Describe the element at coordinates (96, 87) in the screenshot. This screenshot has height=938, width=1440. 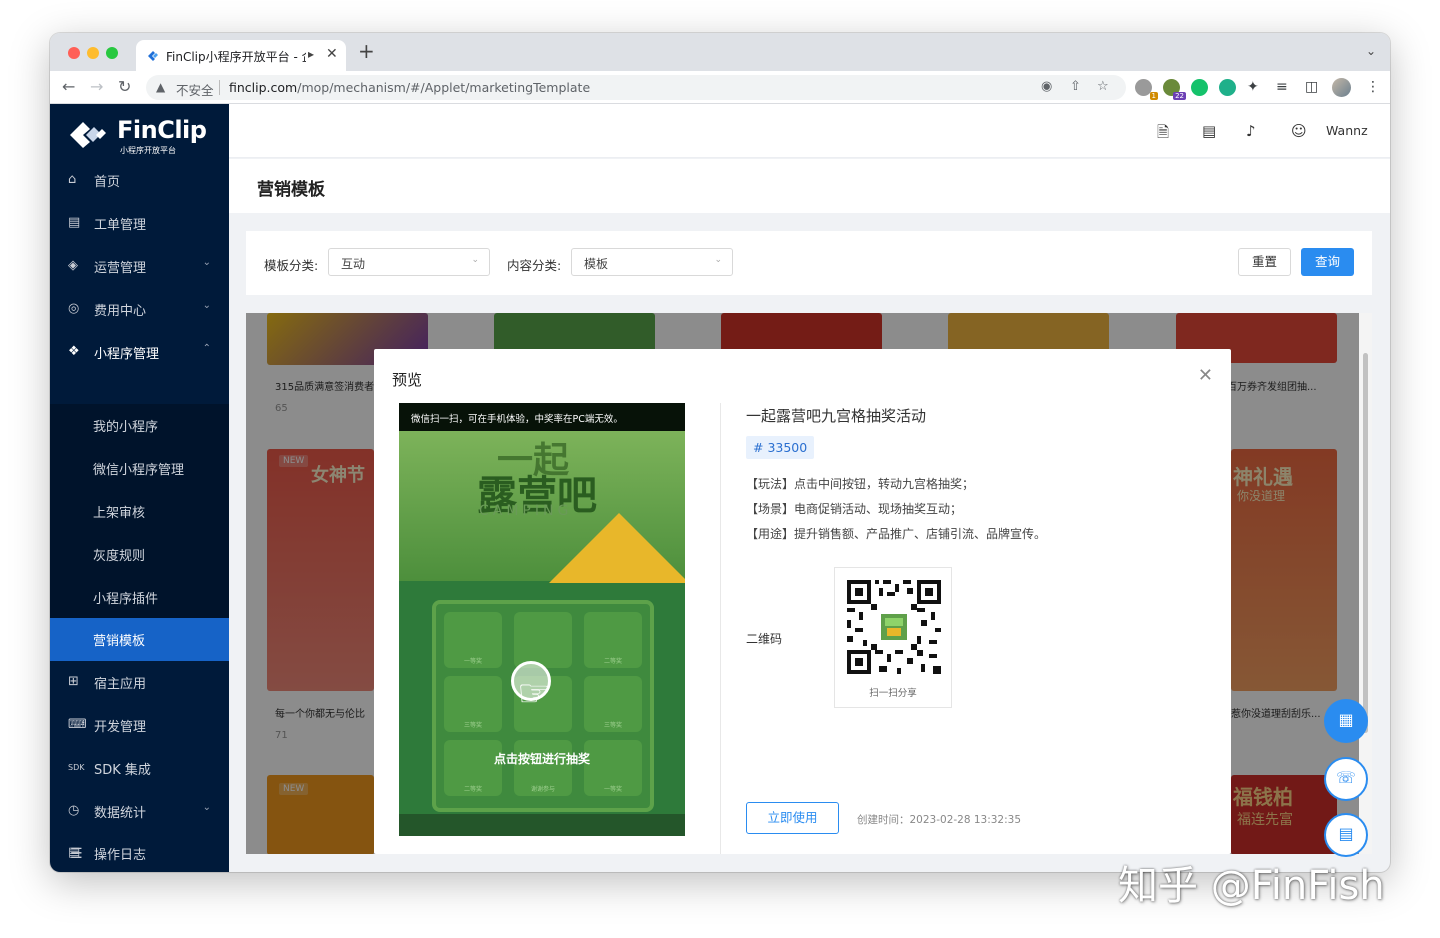
I see `forward-arrow-icon: →` at that location.